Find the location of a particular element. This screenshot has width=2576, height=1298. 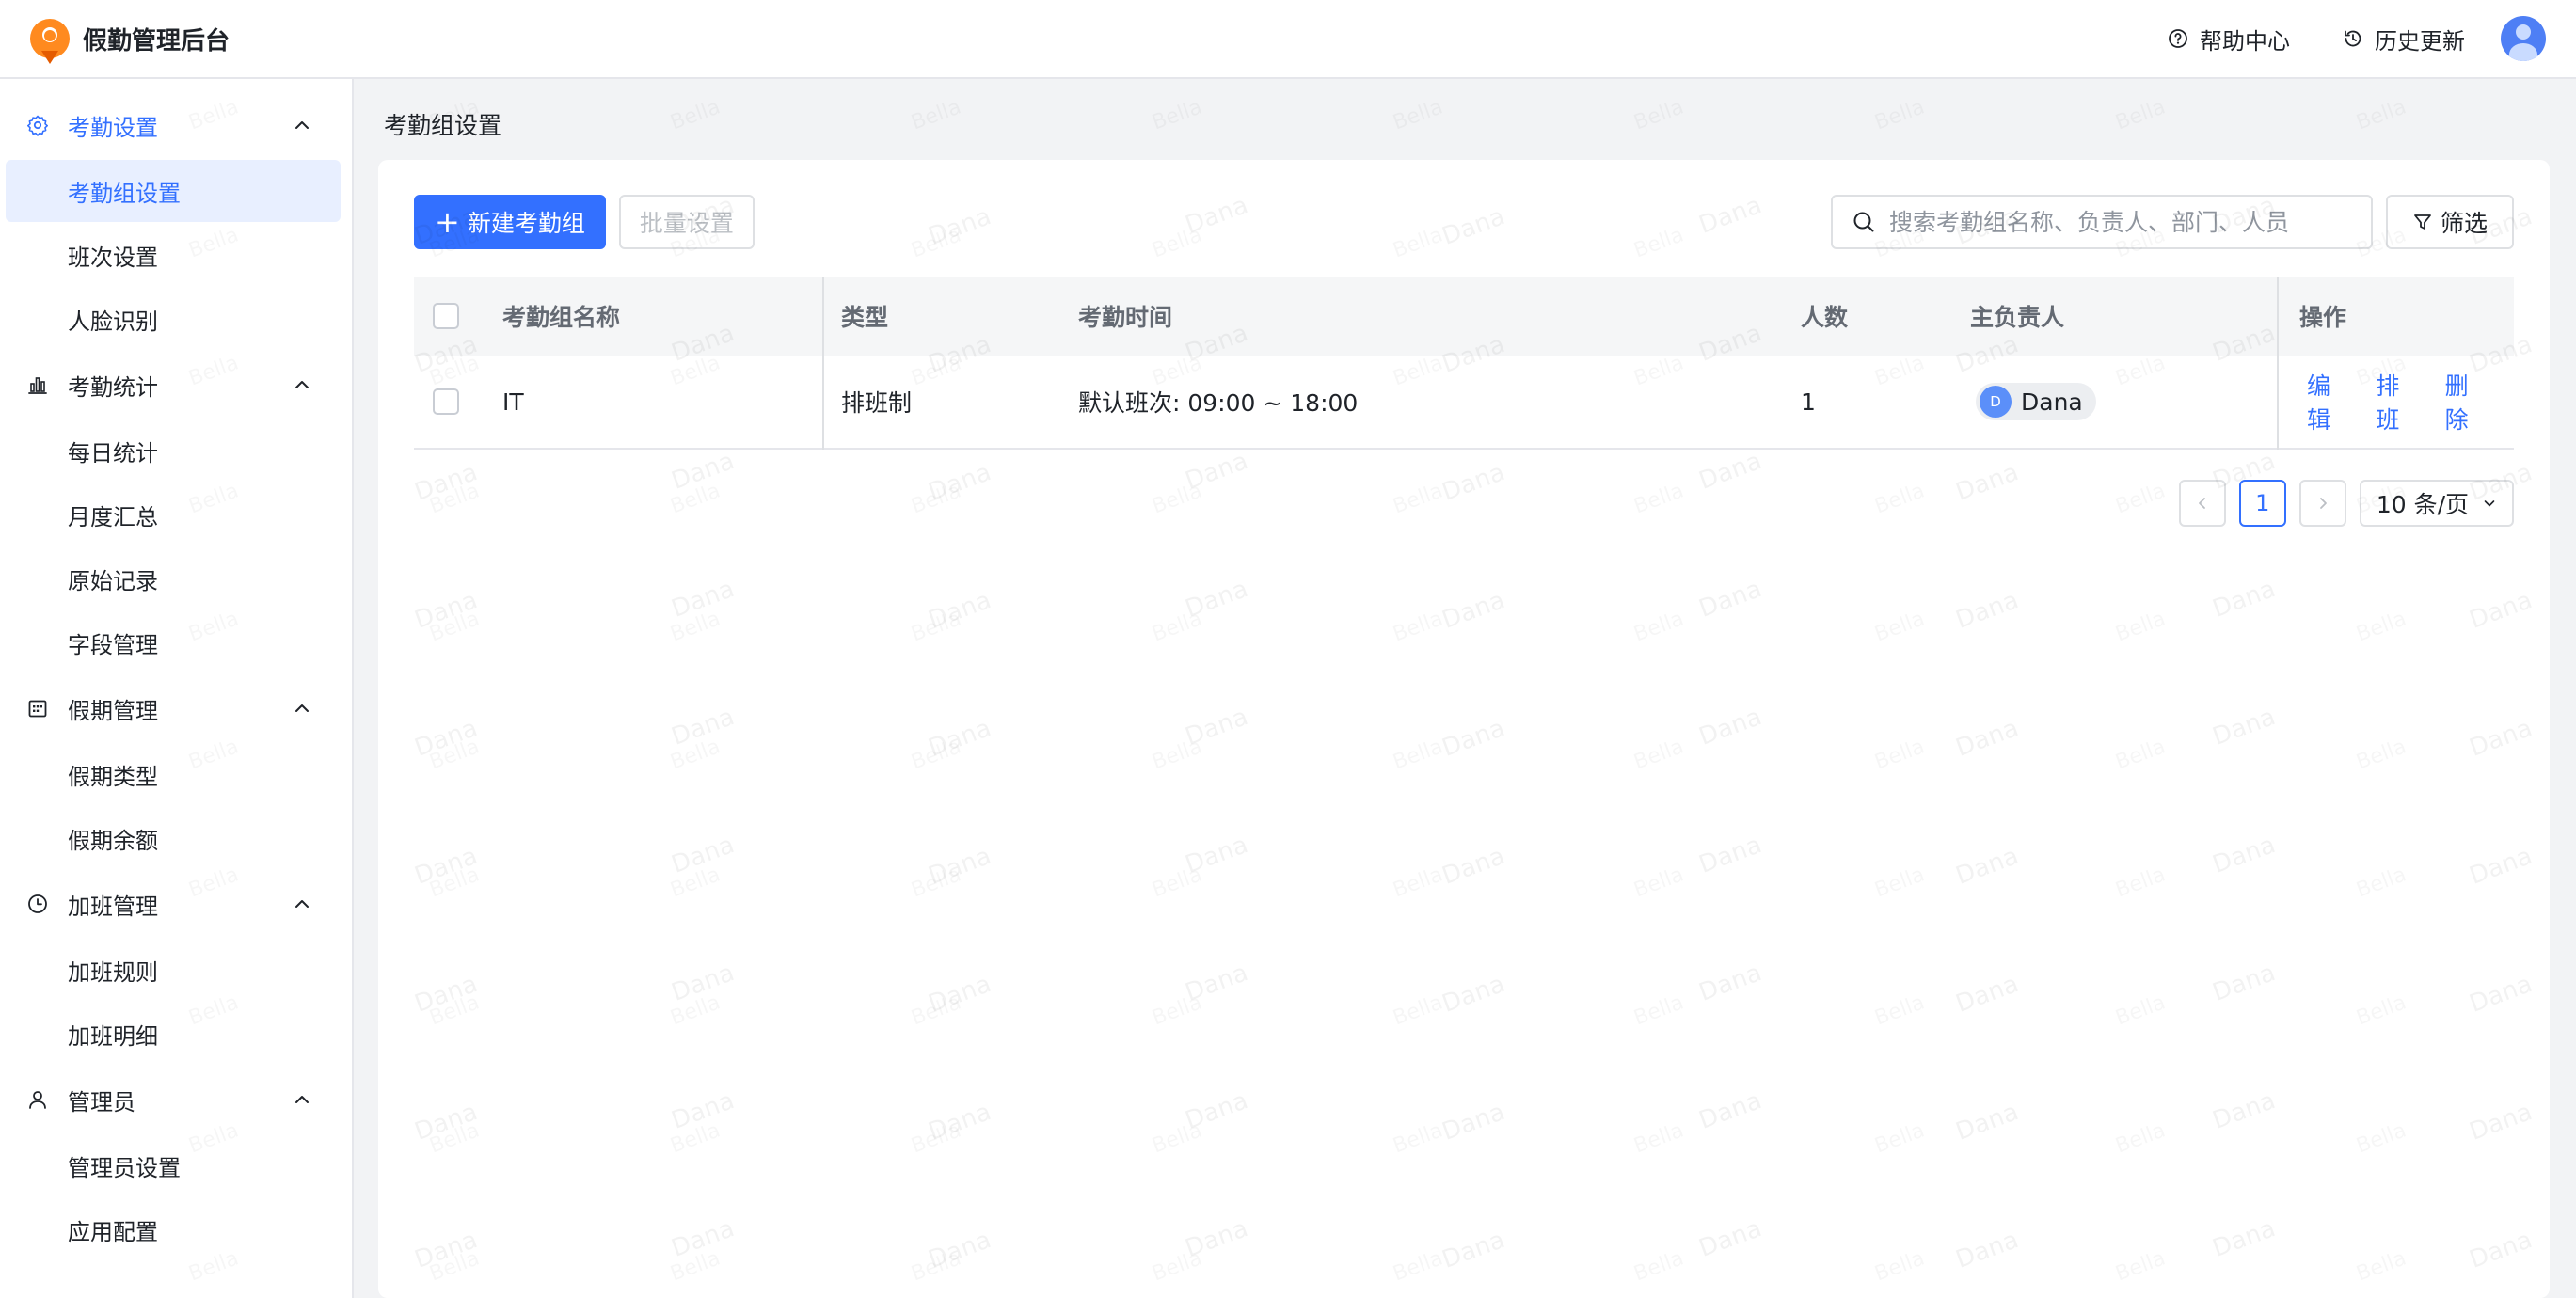

sidebar-group-attendance-settings: 考勤设置 is located at coordinates (176, 125).